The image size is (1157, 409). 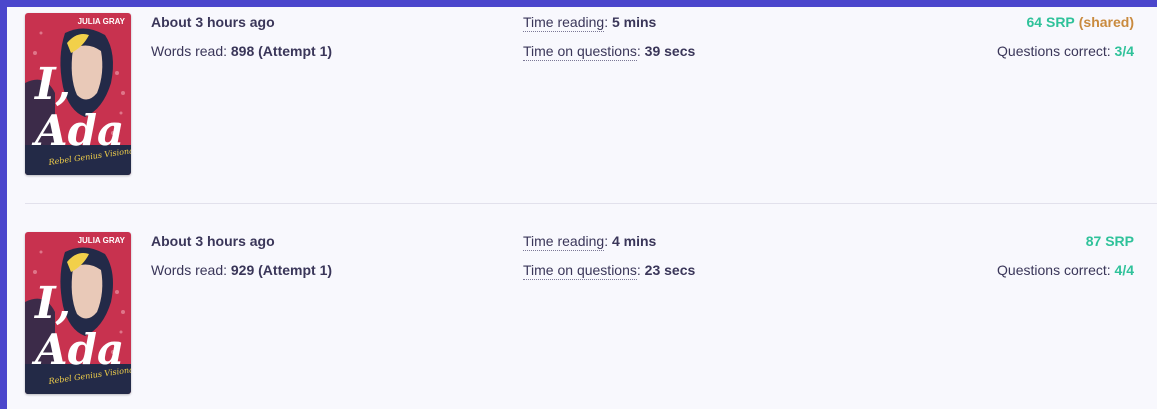 I want to click on srp-value: 64 SRP, so click(x=1050, y=22).